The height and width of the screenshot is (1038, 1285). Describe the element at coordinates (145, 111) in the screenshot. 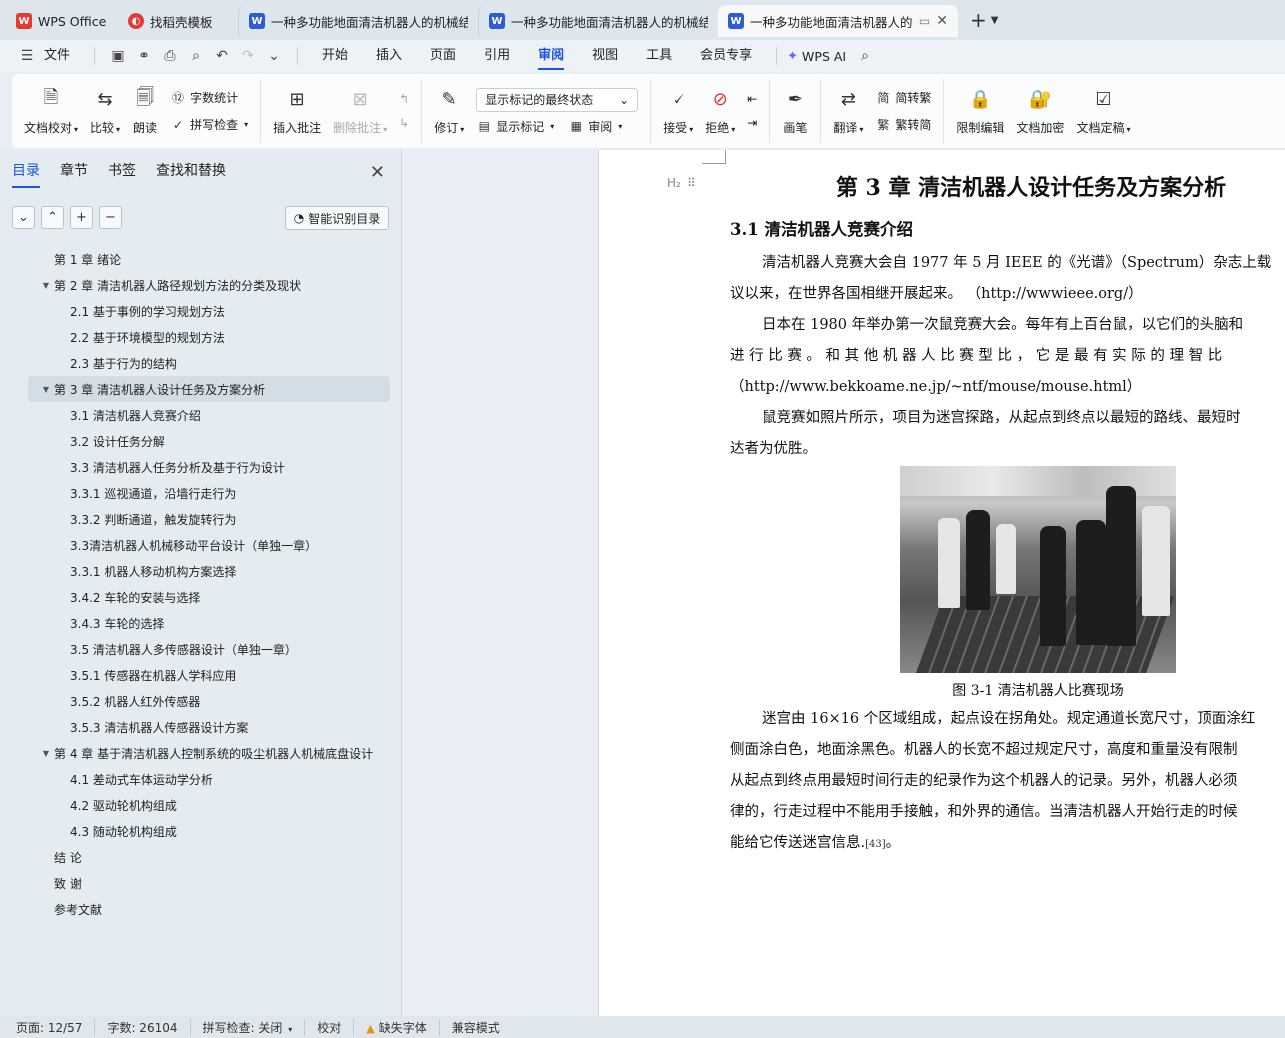

I see `read-aloud-button: 🗐 朗读` at that location.